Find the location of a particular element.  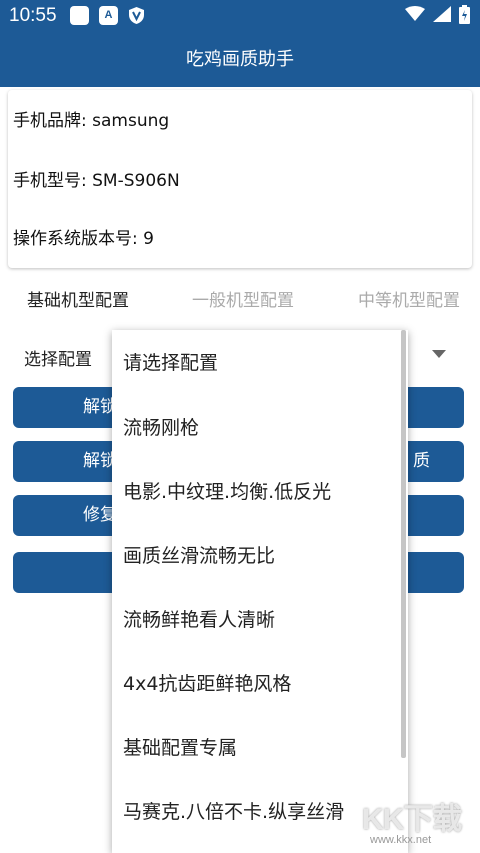

status-icons-right is located at coordinates (437, 16).